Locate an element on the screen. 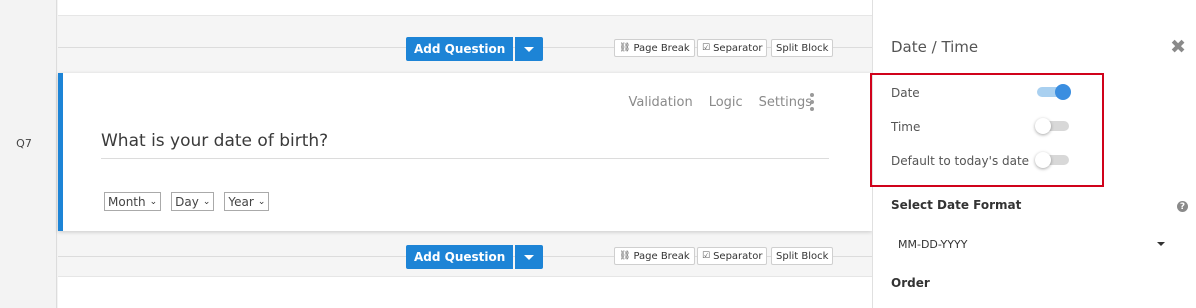 The width and height of the screenshot is (1196, 308). date-format-select: MM-DD-YYYY is located at coordinates (1030, 244).